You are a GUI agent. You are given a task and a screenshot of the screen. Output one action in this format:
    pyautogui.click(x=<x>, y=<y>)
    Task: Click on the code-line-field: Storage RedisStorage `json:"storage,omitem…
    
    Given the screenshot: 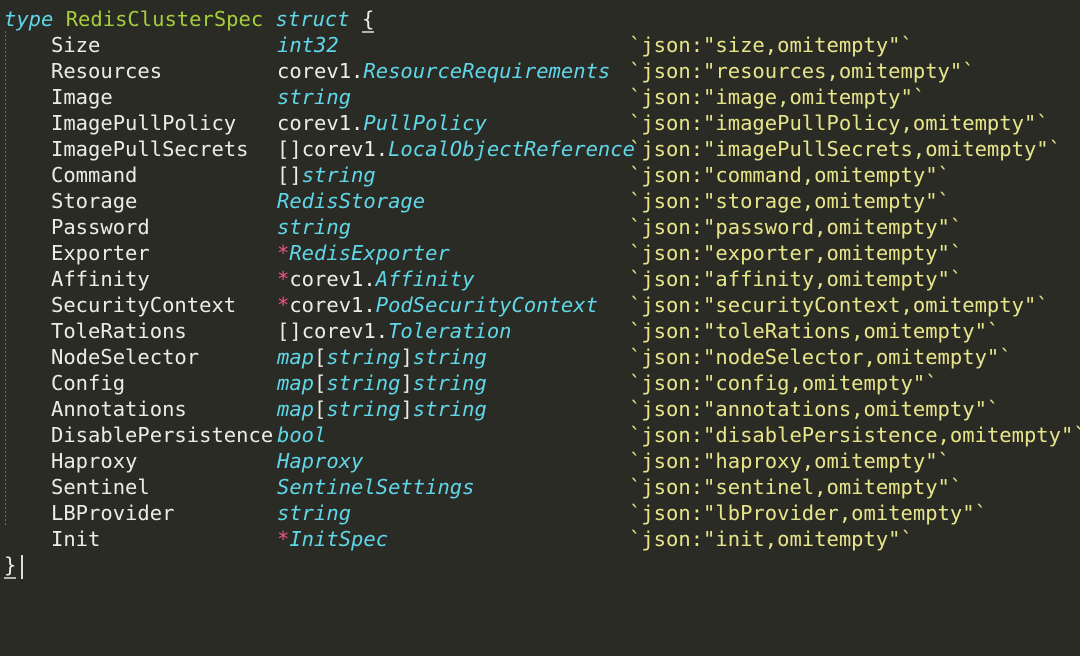 What is the action you would take?
    pyautogui.click(x=540, y=201)
    